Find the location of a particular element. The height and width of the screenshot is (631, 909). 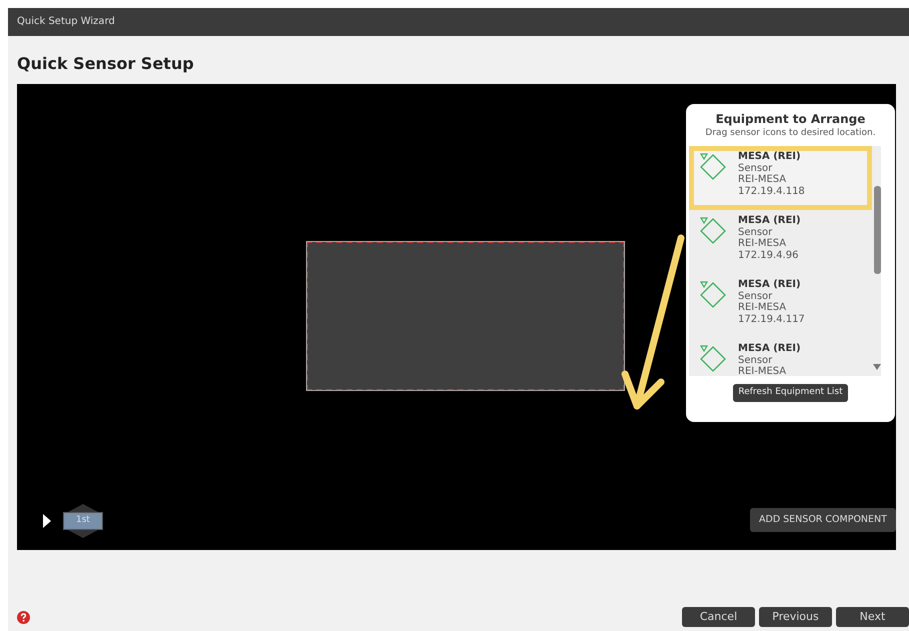

footer-button: Previous is located at coordinates (795, 617).